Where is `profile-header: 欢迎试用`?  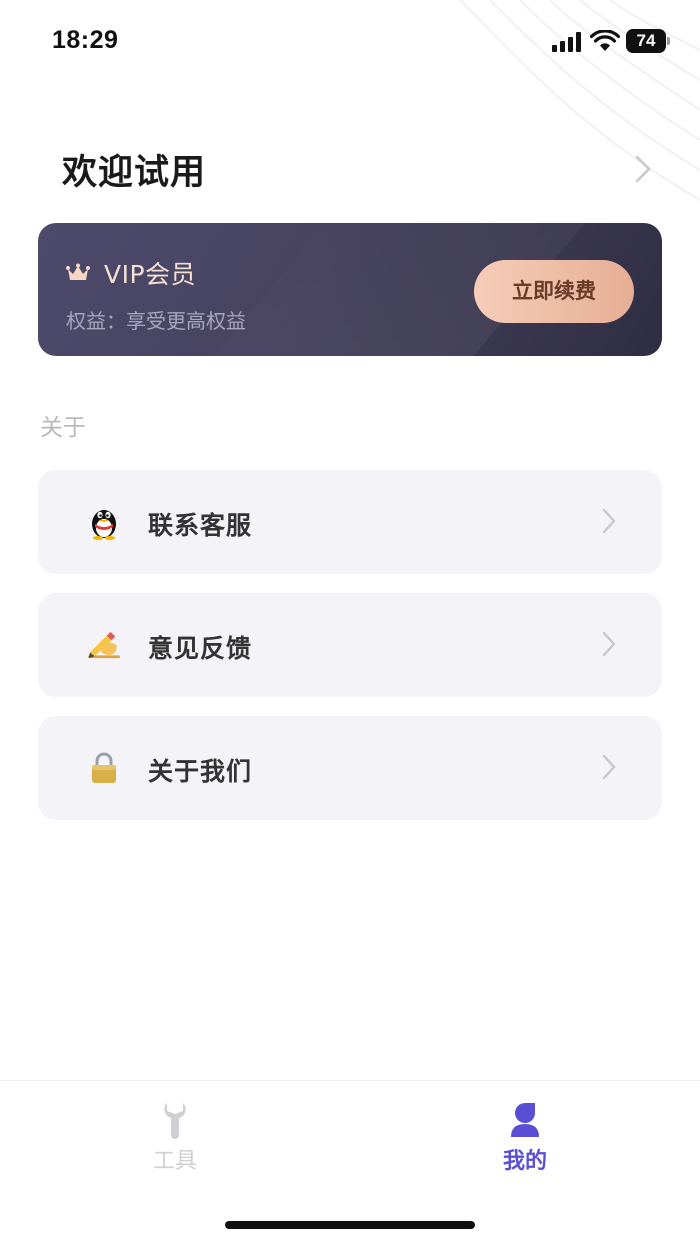 profile-header: 欢迎试用 is located at coordinates (362, 168).